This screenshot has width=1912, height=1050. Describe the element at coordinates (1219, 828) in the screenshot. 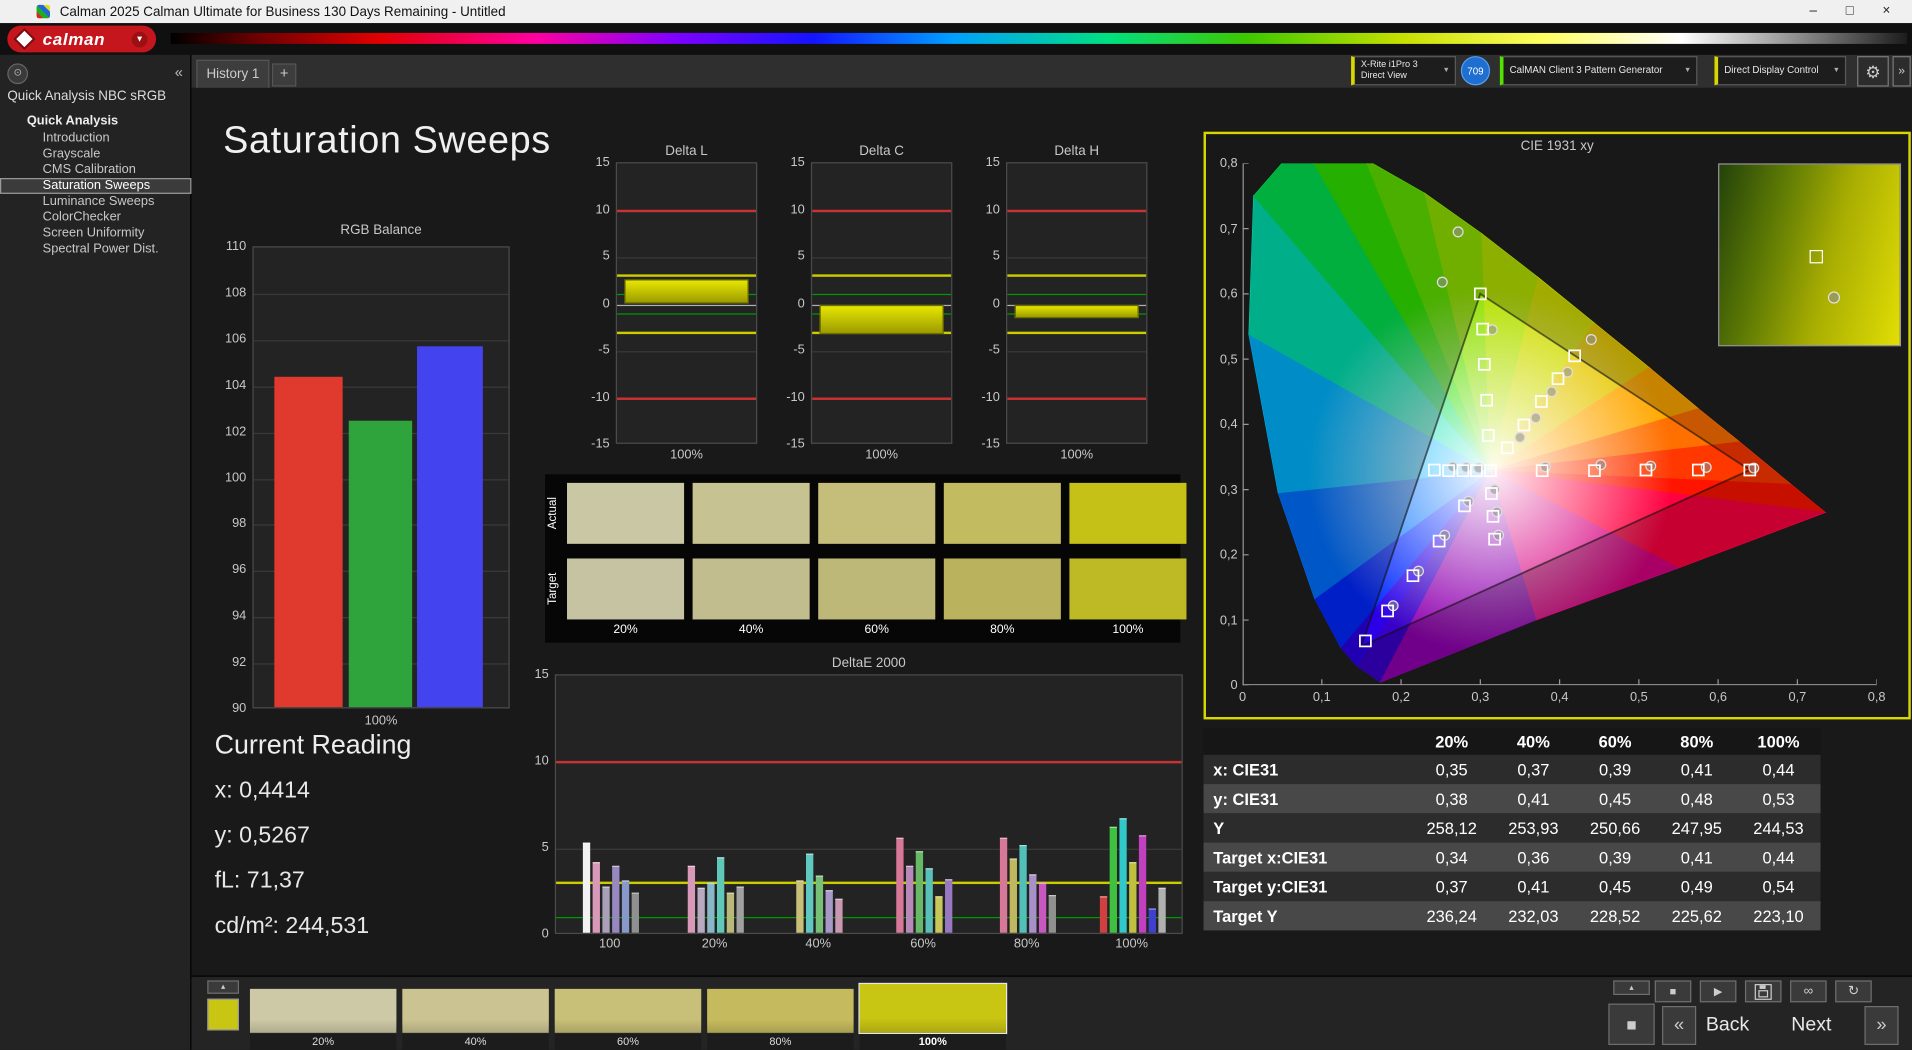

I see `table-row-label: Y` at that location.